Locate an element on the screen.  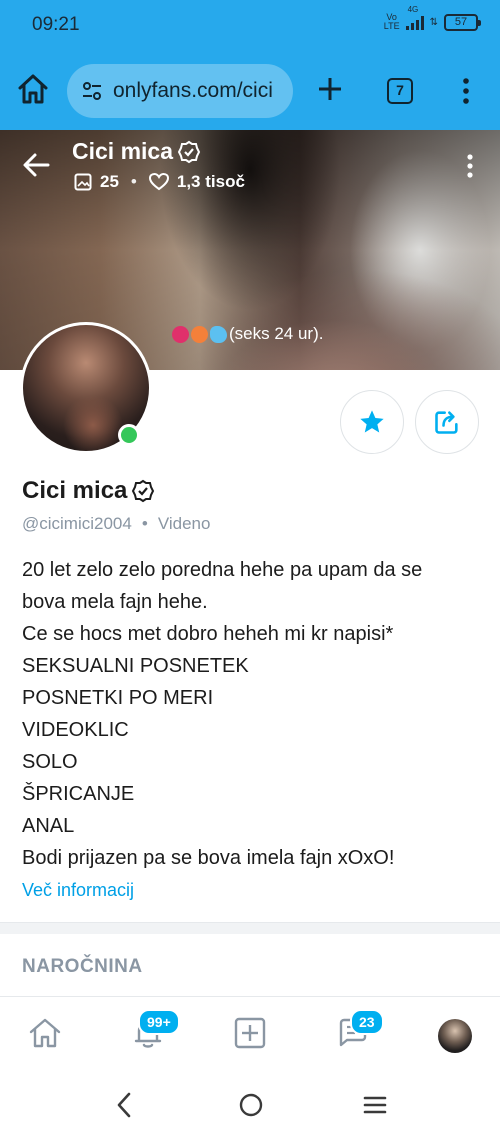
url-text: onlyfans.com/cici is located at coordinates (193, 91).